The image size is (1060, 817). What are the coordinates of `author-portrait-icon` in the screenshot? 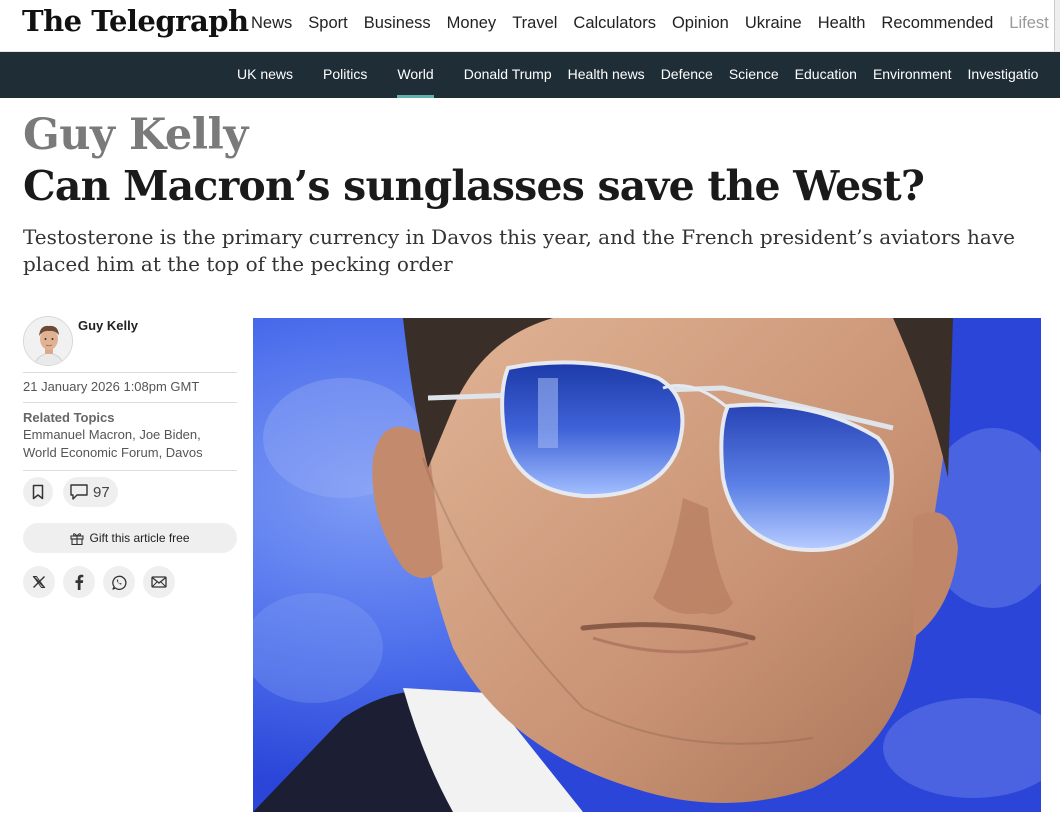 It's located at (48, 341).